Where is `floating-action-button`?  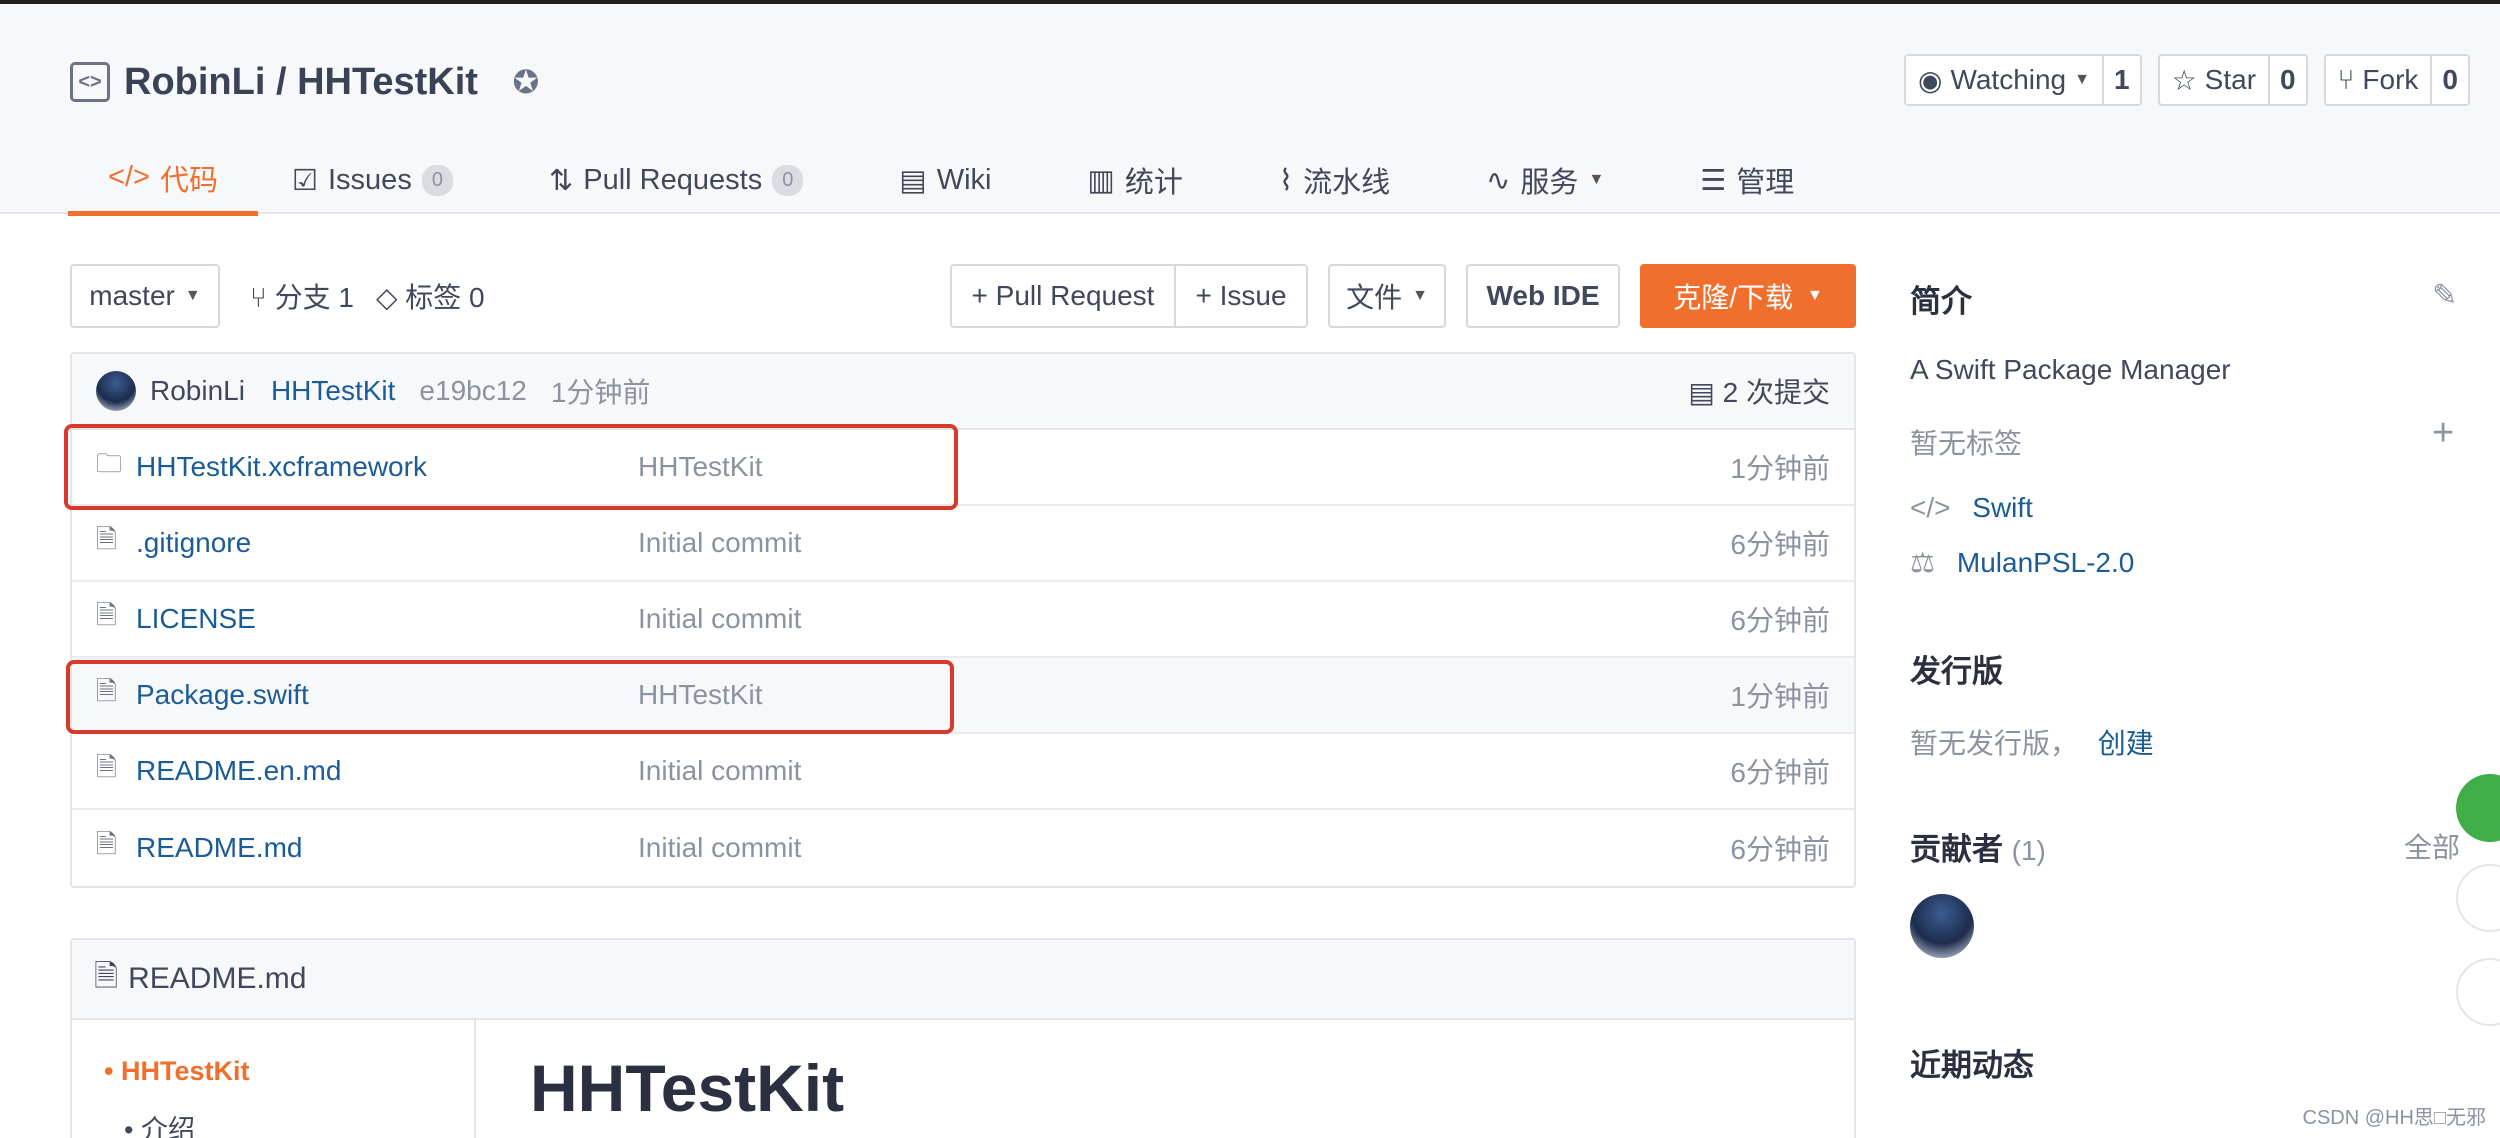 floating-action-button is located at coordinates (2478, 808).